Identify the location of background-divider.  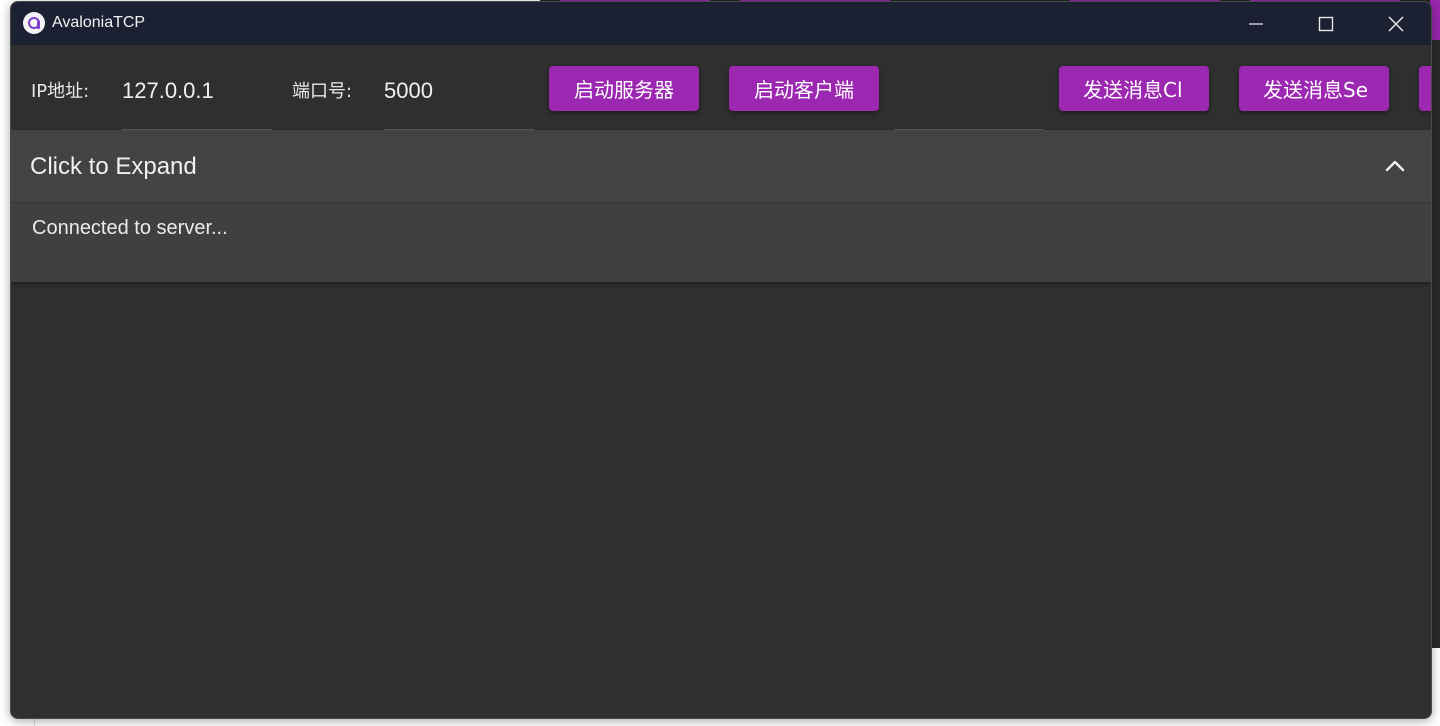
(34, 722).